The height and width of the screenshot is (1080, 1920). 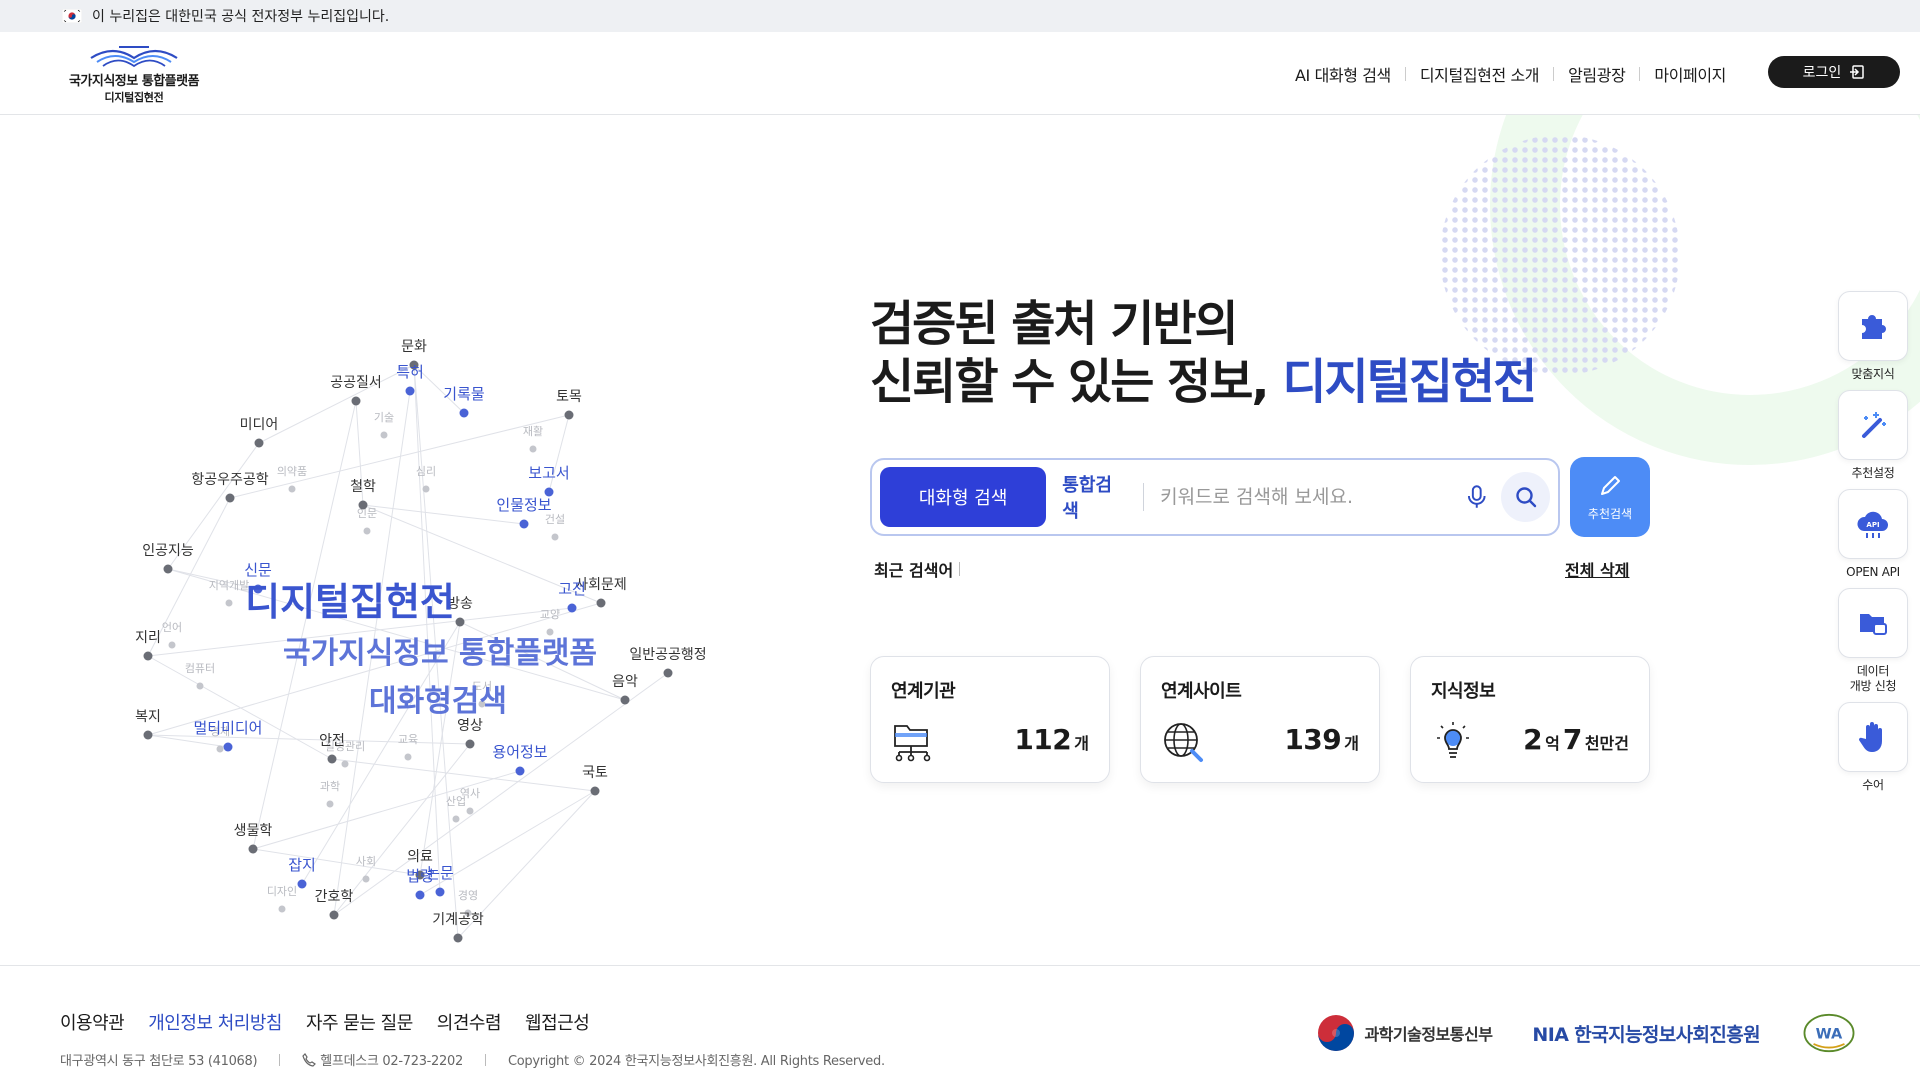 What do you see at coordinates (1530, 719) in the screenshot?
I see `stat-card-knowledge: 지식정보 2 억 7 천만건` at bounding box center [1530, 719].